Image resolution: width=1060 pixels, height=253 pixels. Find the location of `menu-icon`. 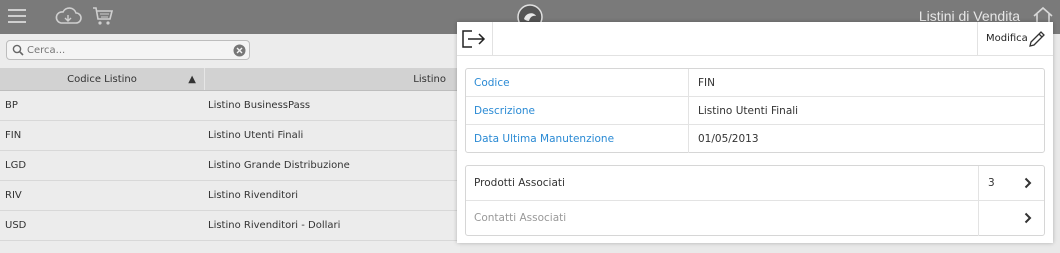

menu-icon is located at coordinates (17, 16).